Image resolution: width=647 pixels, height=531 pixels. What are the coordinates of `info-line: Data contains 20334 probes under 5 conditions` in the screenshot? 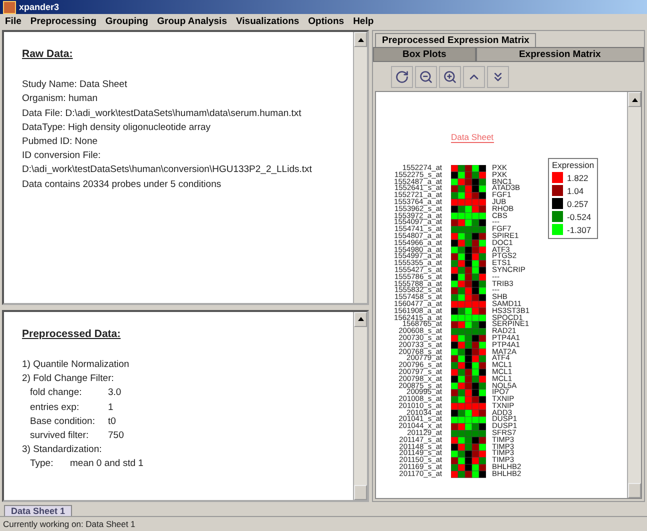 It's located at (122, 184).